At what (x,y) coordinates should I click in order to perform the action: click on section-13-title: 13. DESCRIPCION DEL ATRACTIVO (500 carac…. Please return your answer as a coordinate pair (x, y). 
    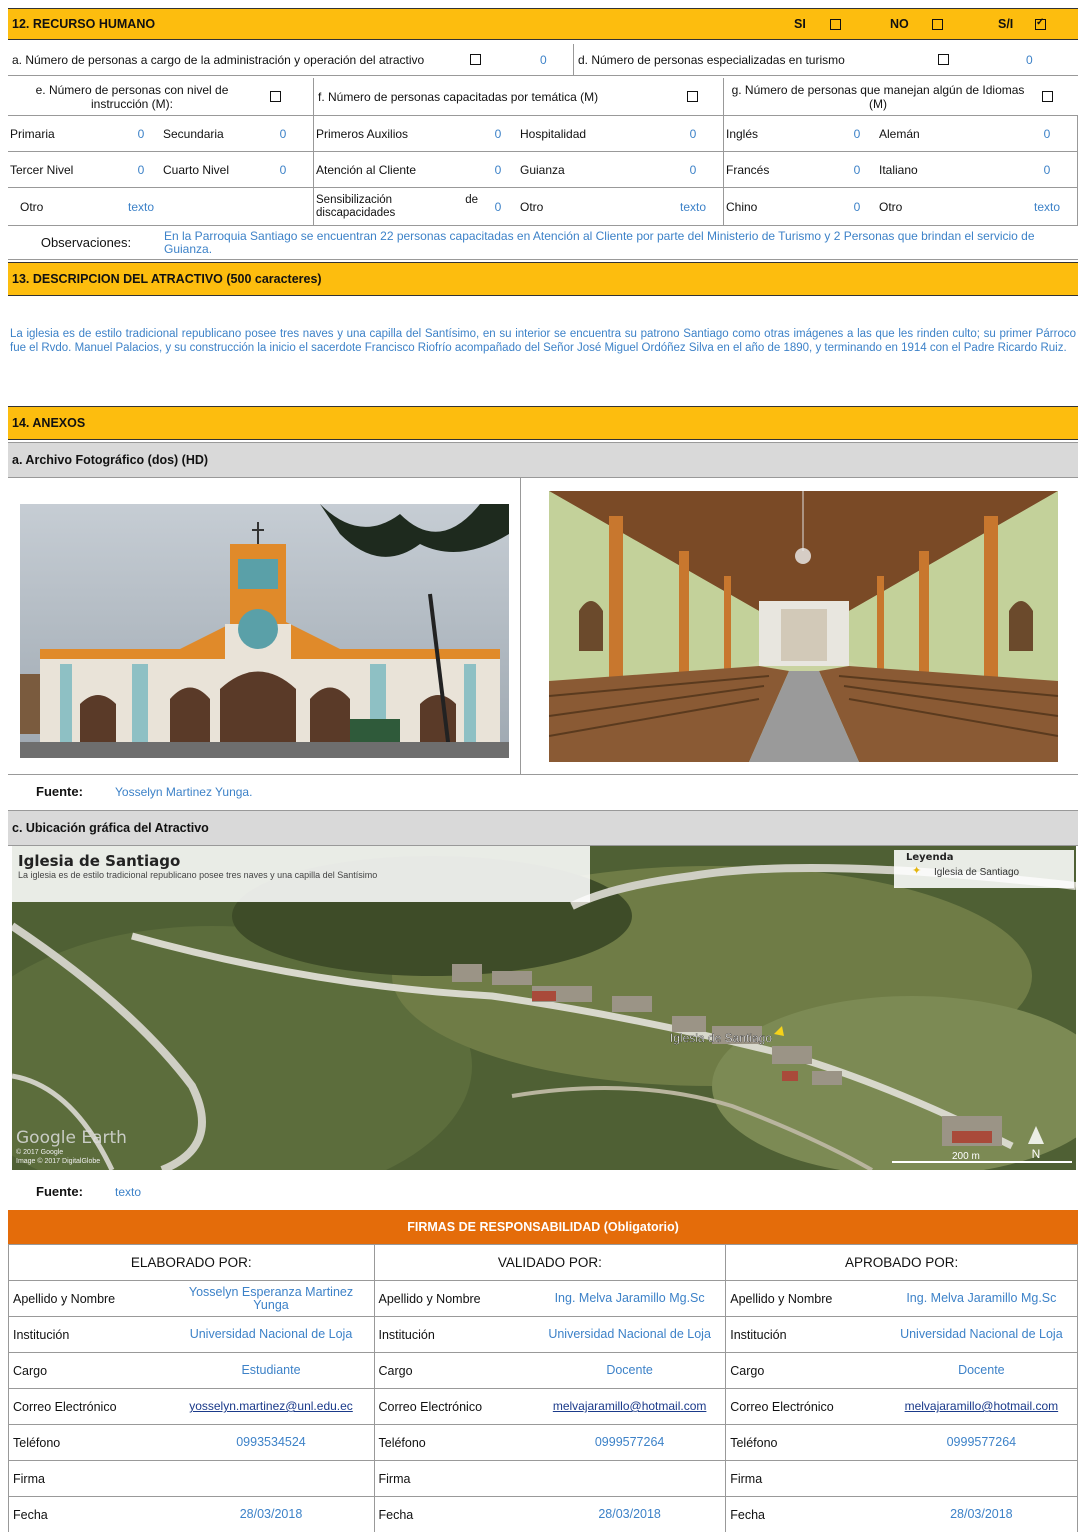
    Looking at the image, I should click on (167, 279).